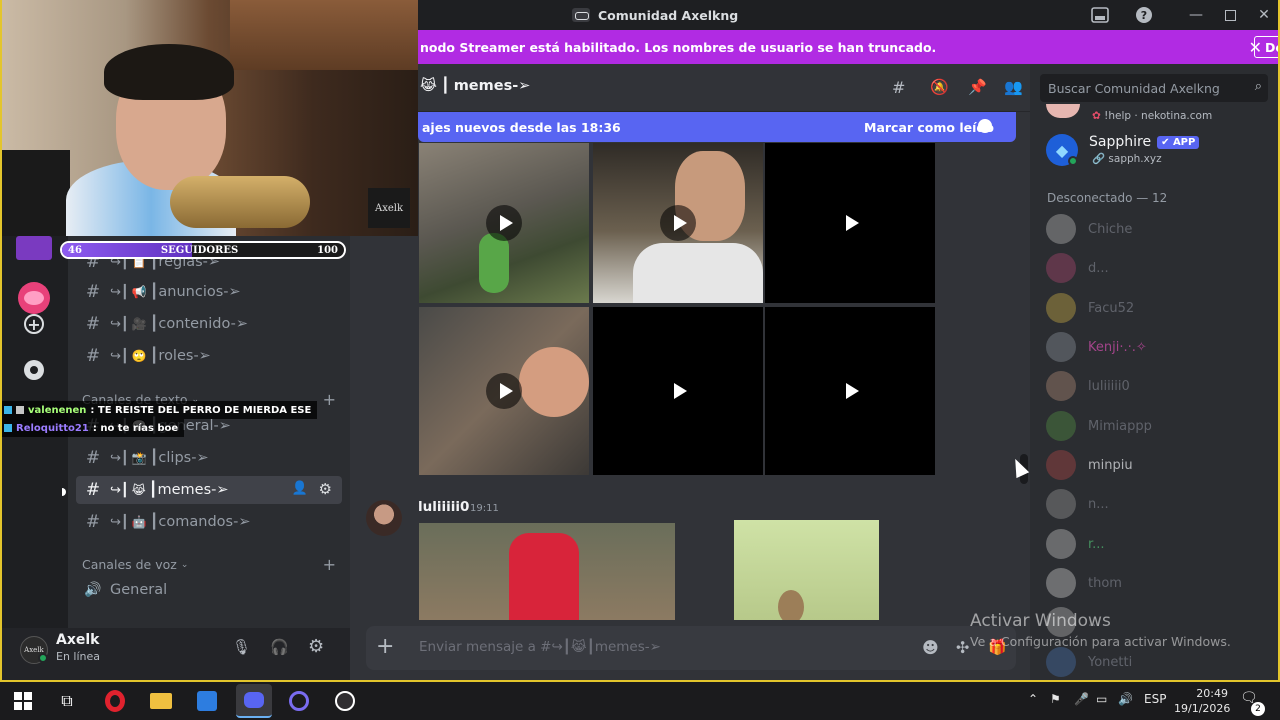 The image size is (1280, 720). What do you see at coordinates (939, 87) in the screenshot?
I see `mute-notifications-icon: 🔕` at bounding box center [939, 87].